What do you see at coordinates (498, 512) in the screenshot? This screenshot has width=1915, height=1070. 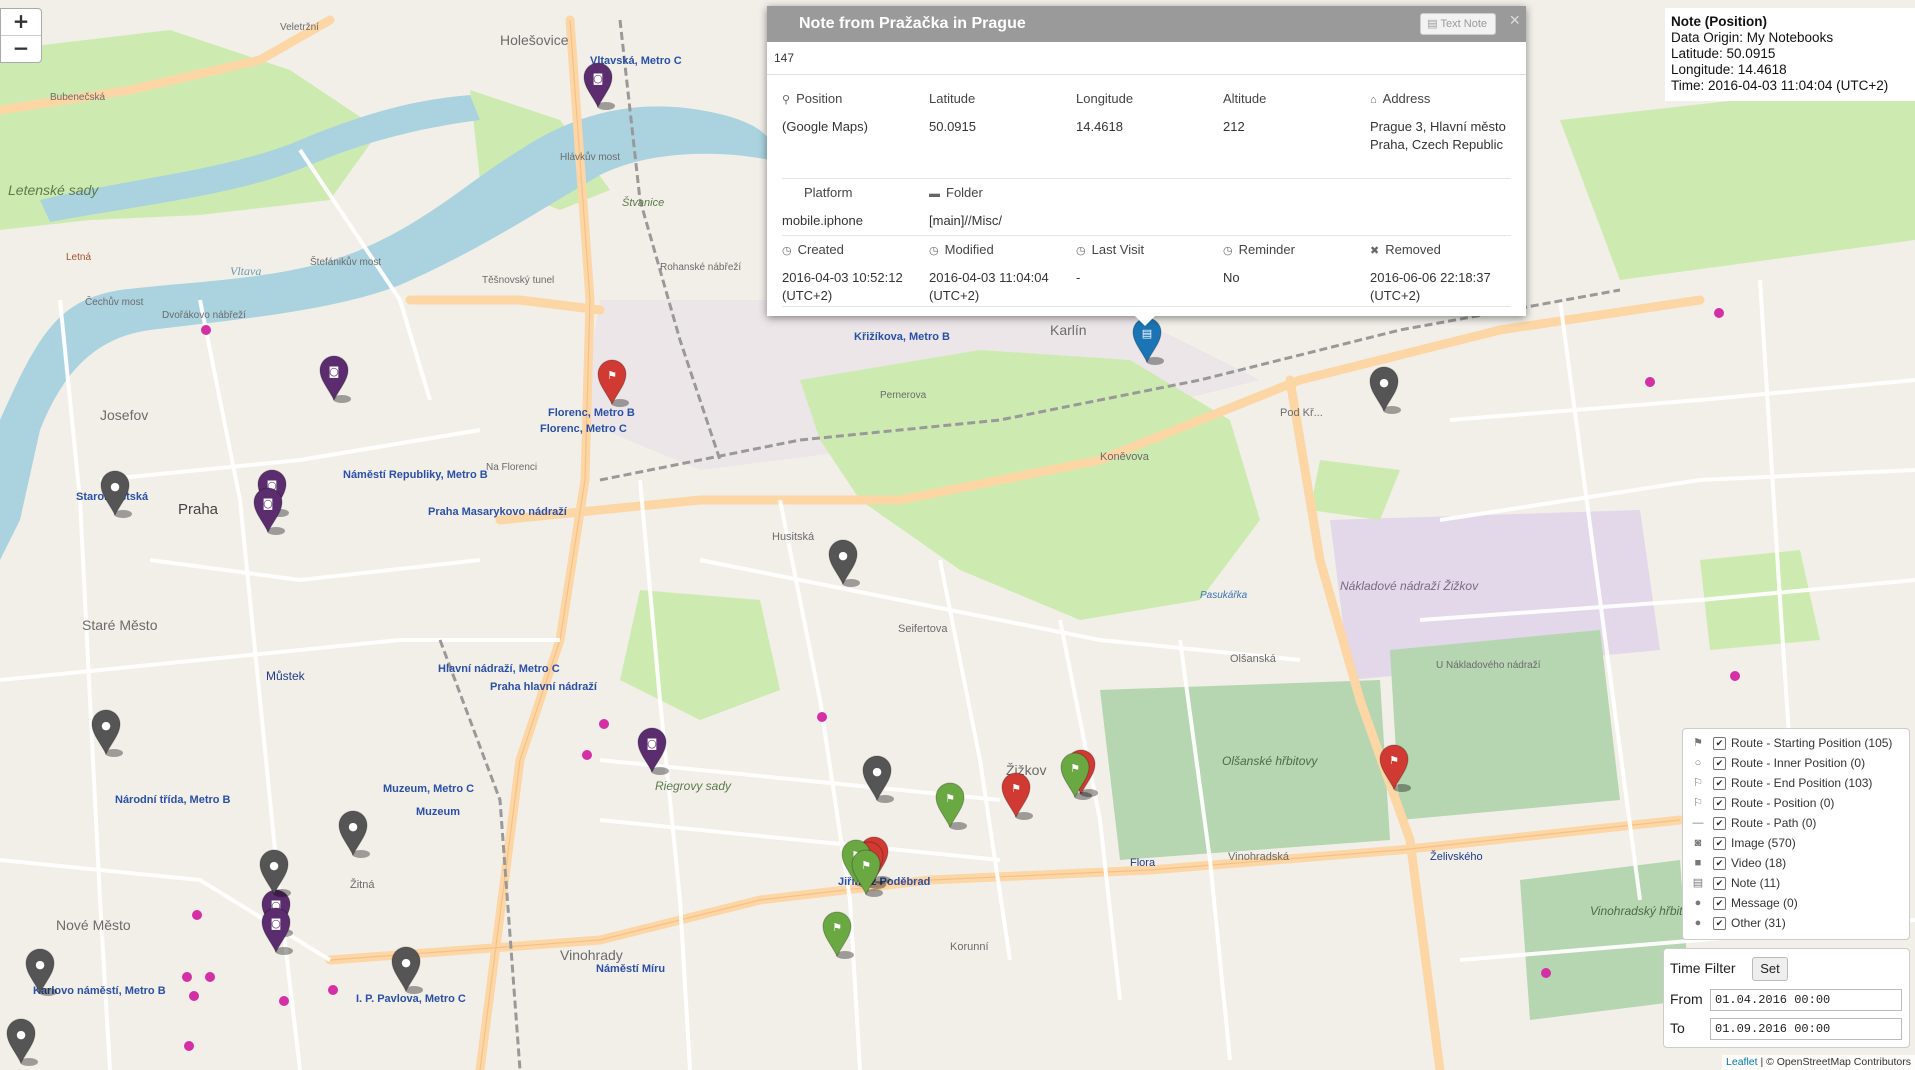 I see `station-masarykovo: Praha Masarykovo nádraží` at bounding box center [498, 512].